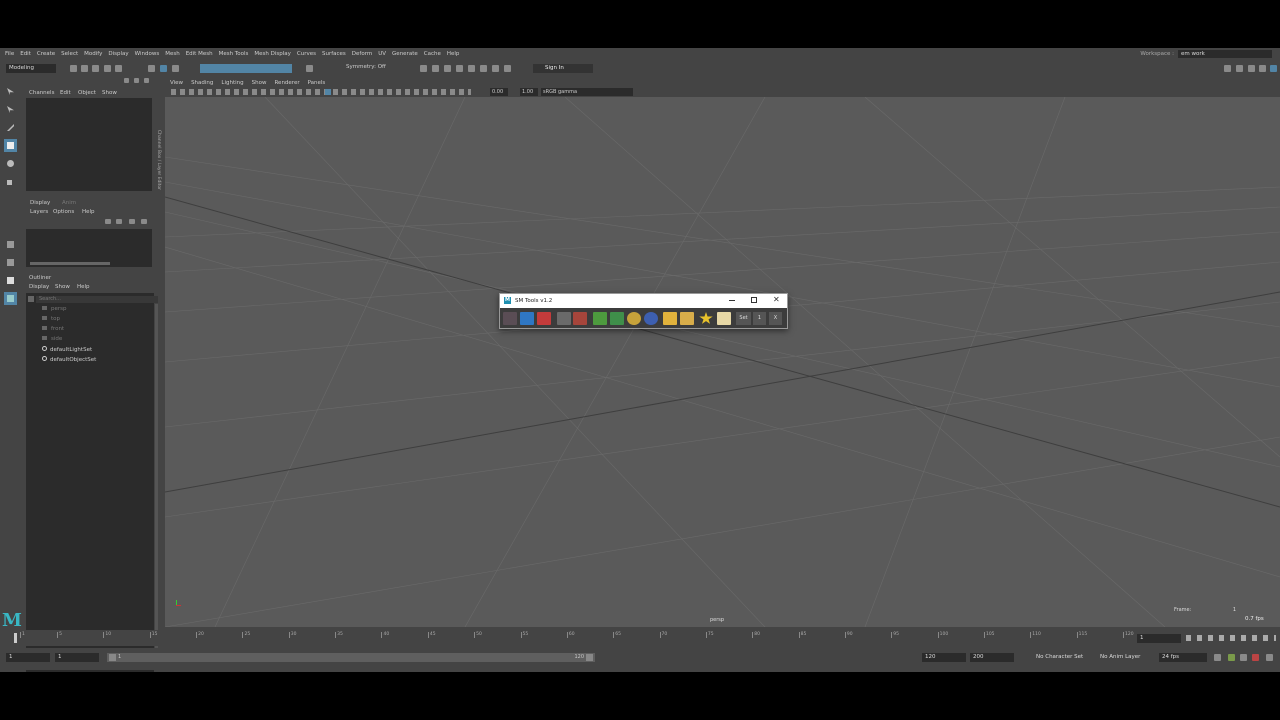 This screenshot has height=720, width=1280. What do you see at coordinates (580, 318) in the screenshot?
I see `export-icon` at bounding box center [580, 318].